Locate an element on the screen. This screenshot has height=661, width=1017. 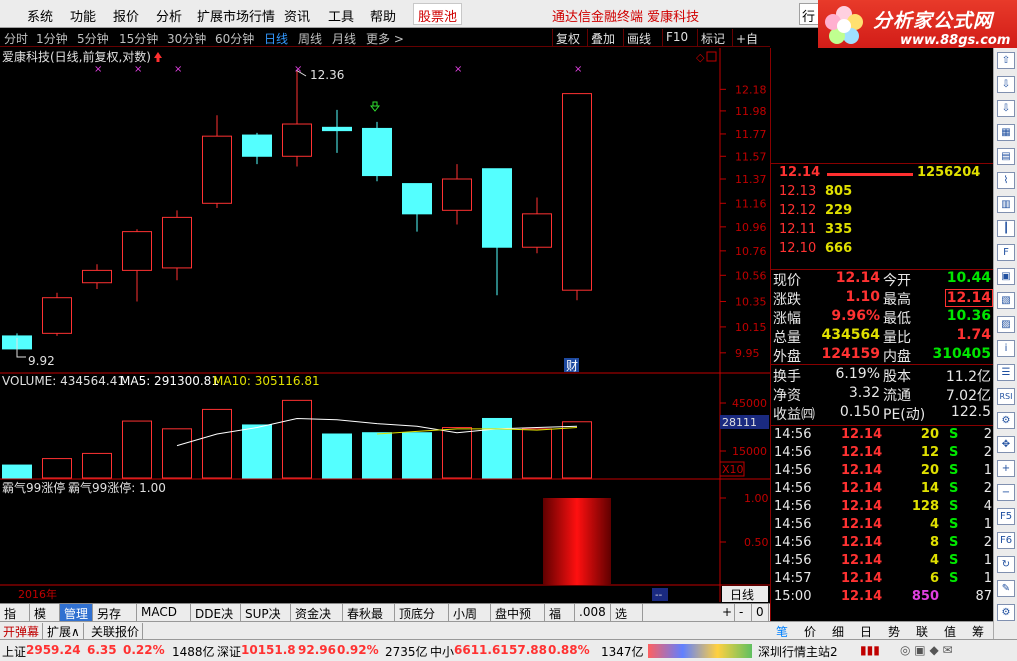
side-toolbar: ⇧ ⇩ ⇩ ▦ ▤ ⌇ ▥ ┃ F ▣ ▧ ▨ i ☰ RSI ⚙ ✥ + − F5 F6 ↻ ✎ ⚙ is located at coordinates (1005, 354).